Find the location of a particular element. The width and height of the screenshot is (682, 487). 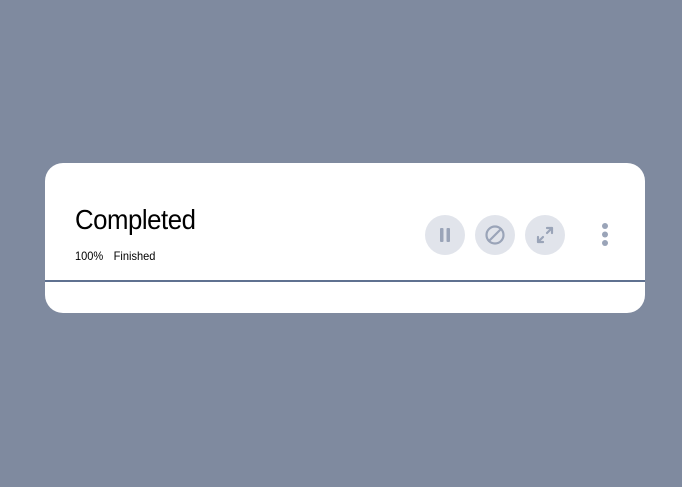

cancel-icon is located at coordinates (495, 235).